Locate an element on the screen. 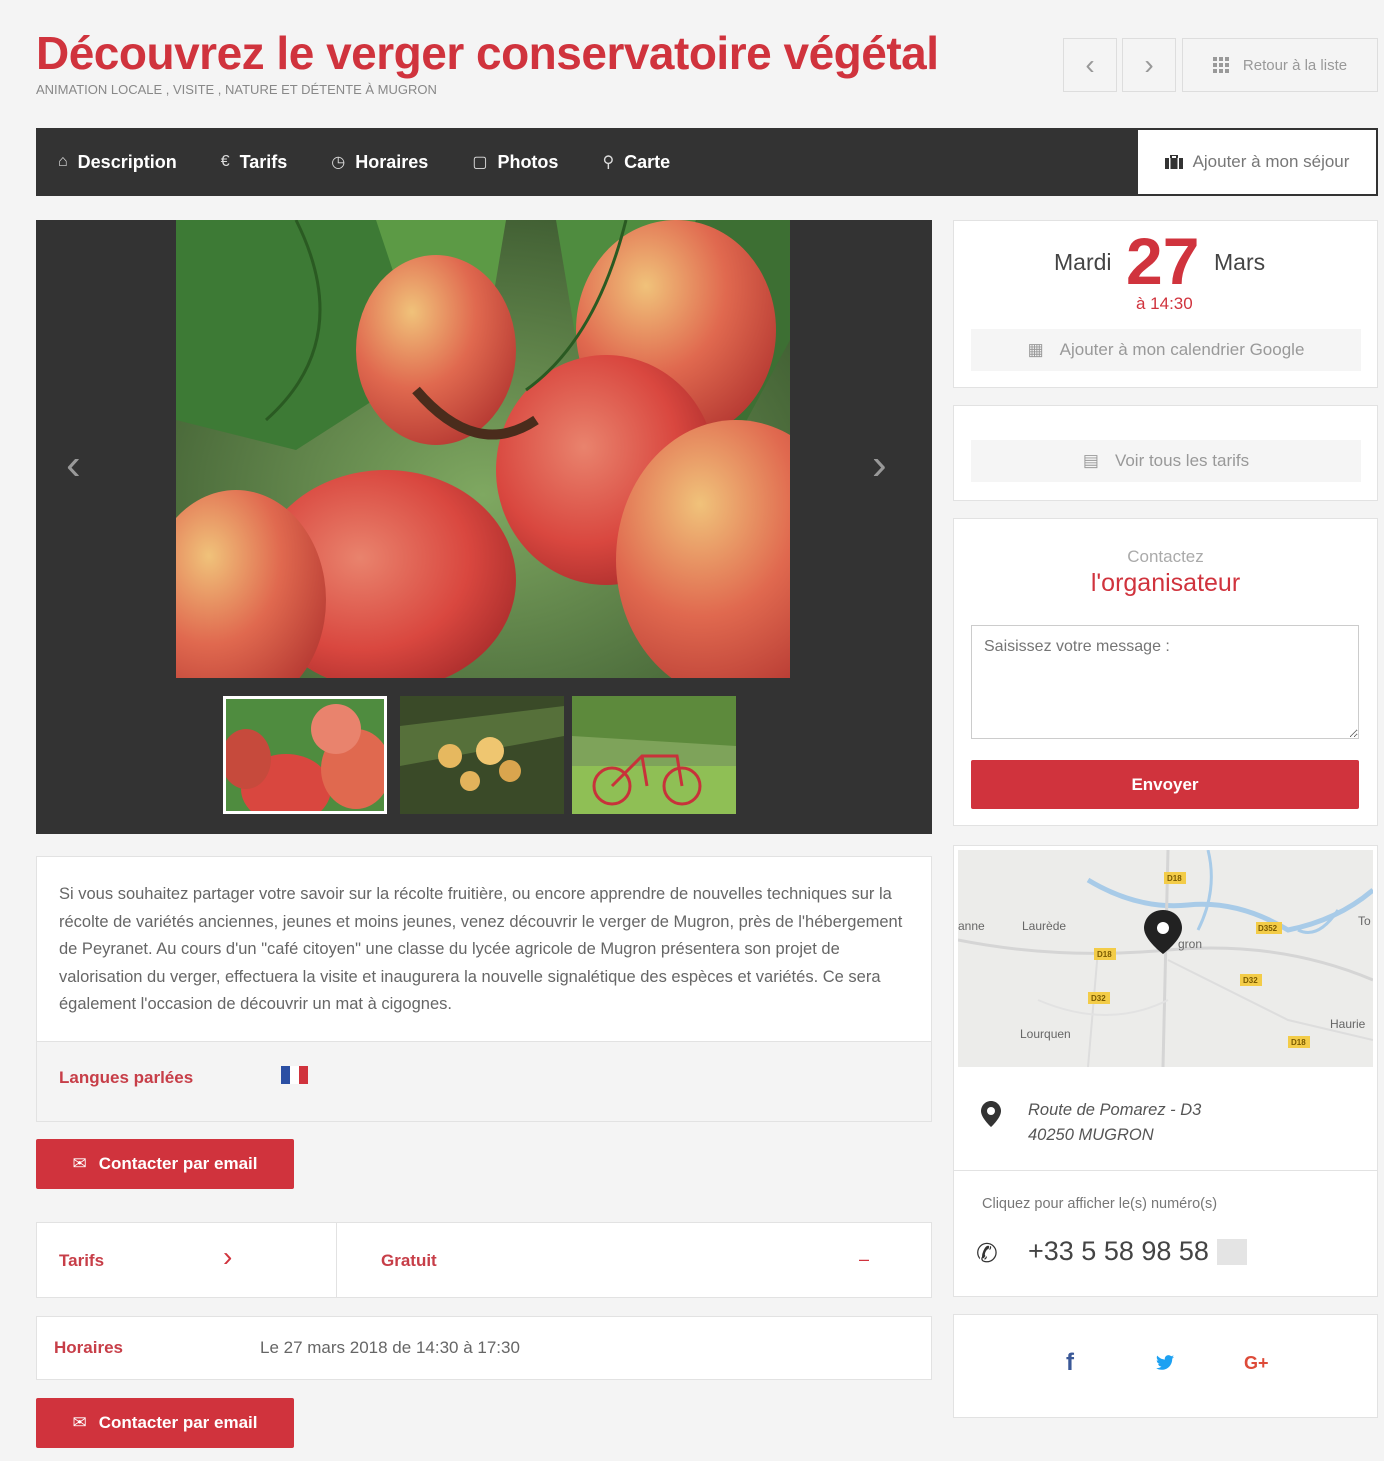 This screenshot has width=1384, height=1461. horaires-label: Horaires is located at coordinates (88, 1347).